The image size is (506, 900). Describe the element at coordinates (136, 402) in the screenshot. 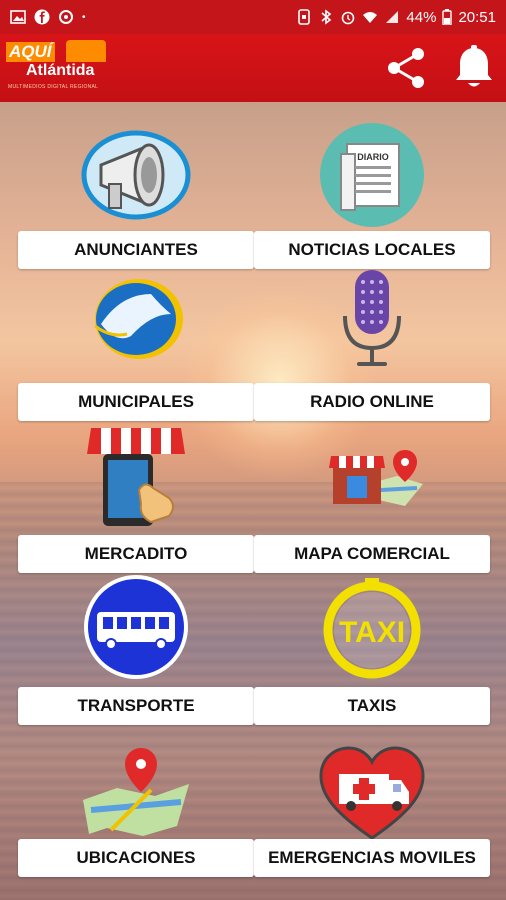

I see `tile-label: MUNICIPALES` at that location.